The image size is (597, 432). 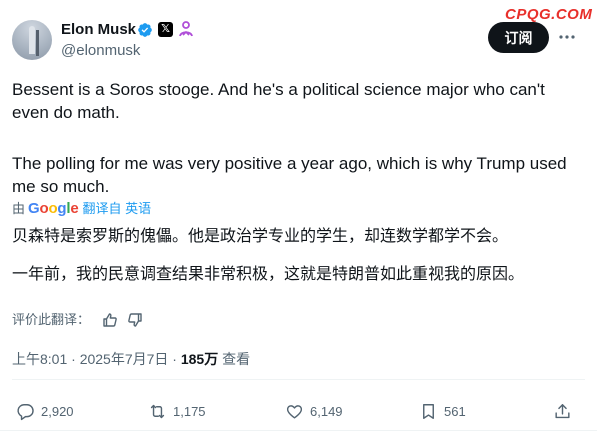 I want to click on thumbs-up-icon, so click(x=110, y=320).